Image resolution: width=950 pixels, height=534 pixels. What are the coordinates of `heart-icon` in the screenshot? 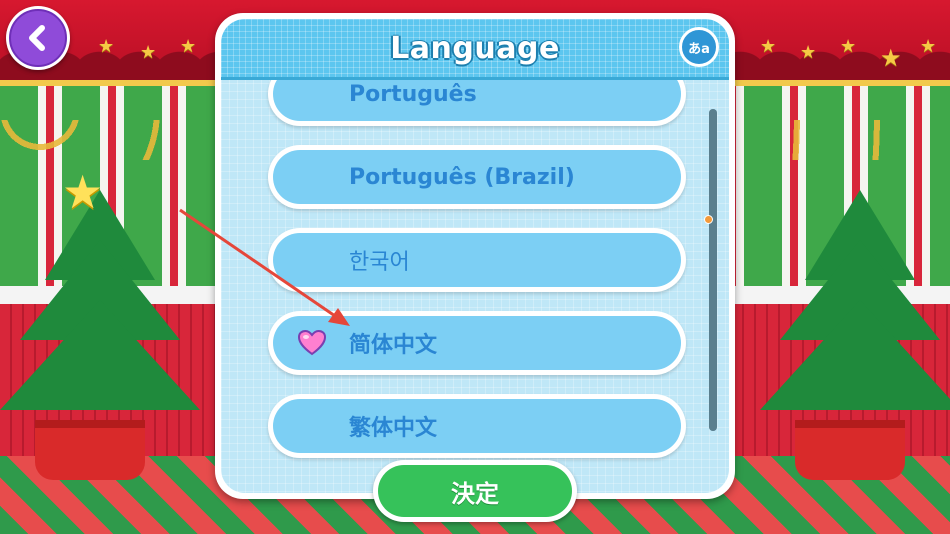 It's located at (312, 342).